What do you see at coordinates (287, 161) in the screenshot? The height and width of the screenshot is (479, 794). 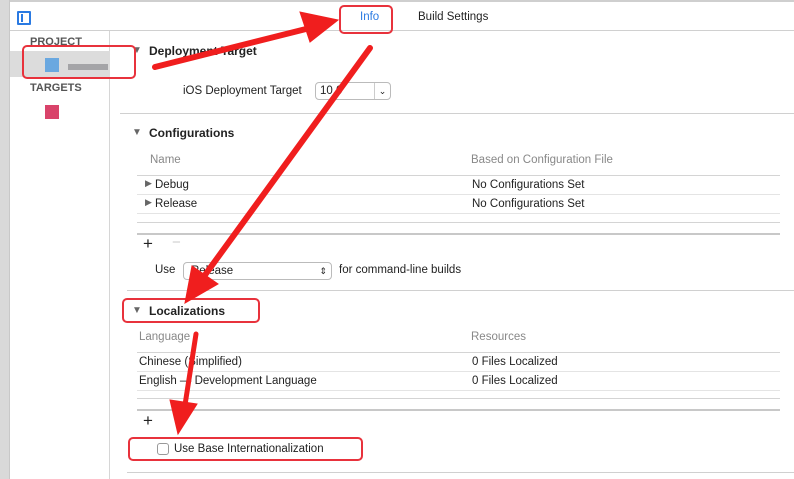 I see `arrow-to-localizations` at bounding box center [287, 161].